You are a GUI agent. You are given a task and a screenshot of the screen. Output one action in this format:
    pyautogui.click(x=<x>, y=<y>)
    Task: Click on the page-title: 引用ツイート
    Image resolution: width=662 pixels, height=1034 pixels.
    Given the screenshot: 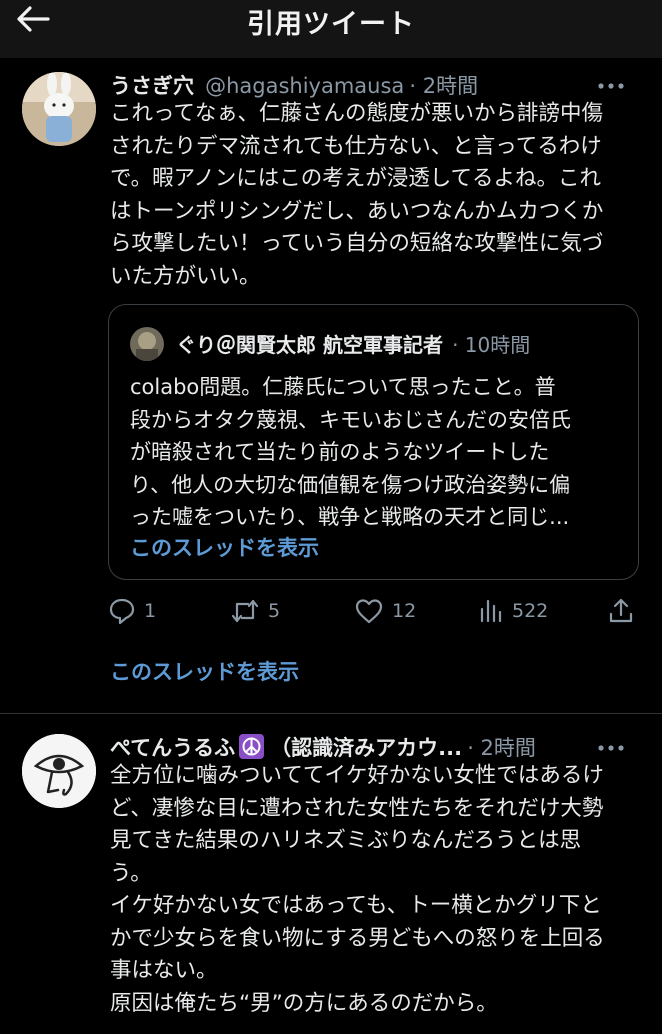 What is the action you would take?
    pyautogui.click(x=331, y=24)
    